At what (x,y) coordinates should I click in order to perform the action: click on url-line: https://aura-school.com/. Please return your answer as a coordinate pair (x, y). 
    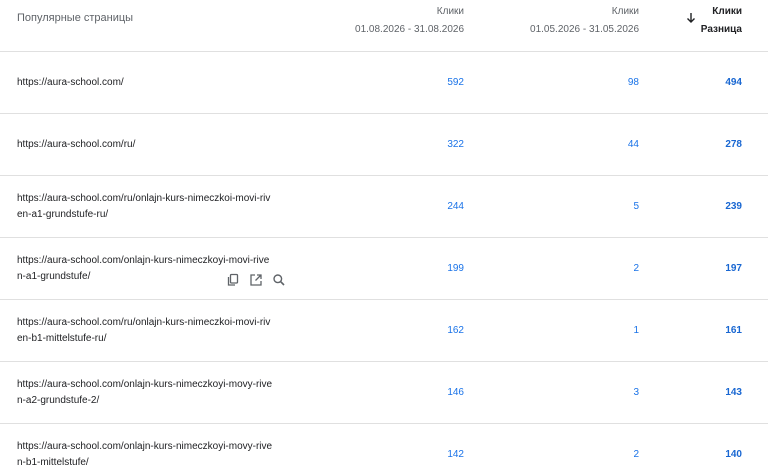
    Looking at the image, I should click on (70, 82).